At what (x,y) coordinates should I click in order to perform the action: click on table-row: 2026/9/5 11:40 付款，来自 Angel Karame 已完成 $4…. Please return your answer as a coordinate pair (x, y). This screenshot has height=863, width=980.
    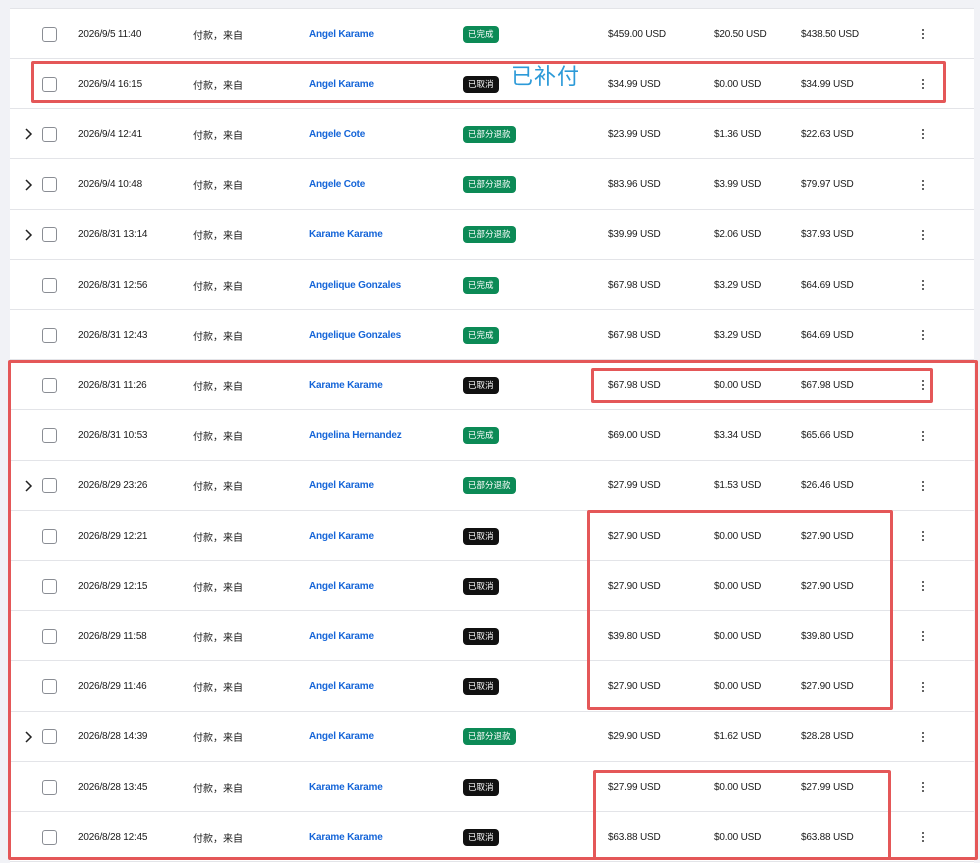
    Looking at the image, I should click on (492, 34).